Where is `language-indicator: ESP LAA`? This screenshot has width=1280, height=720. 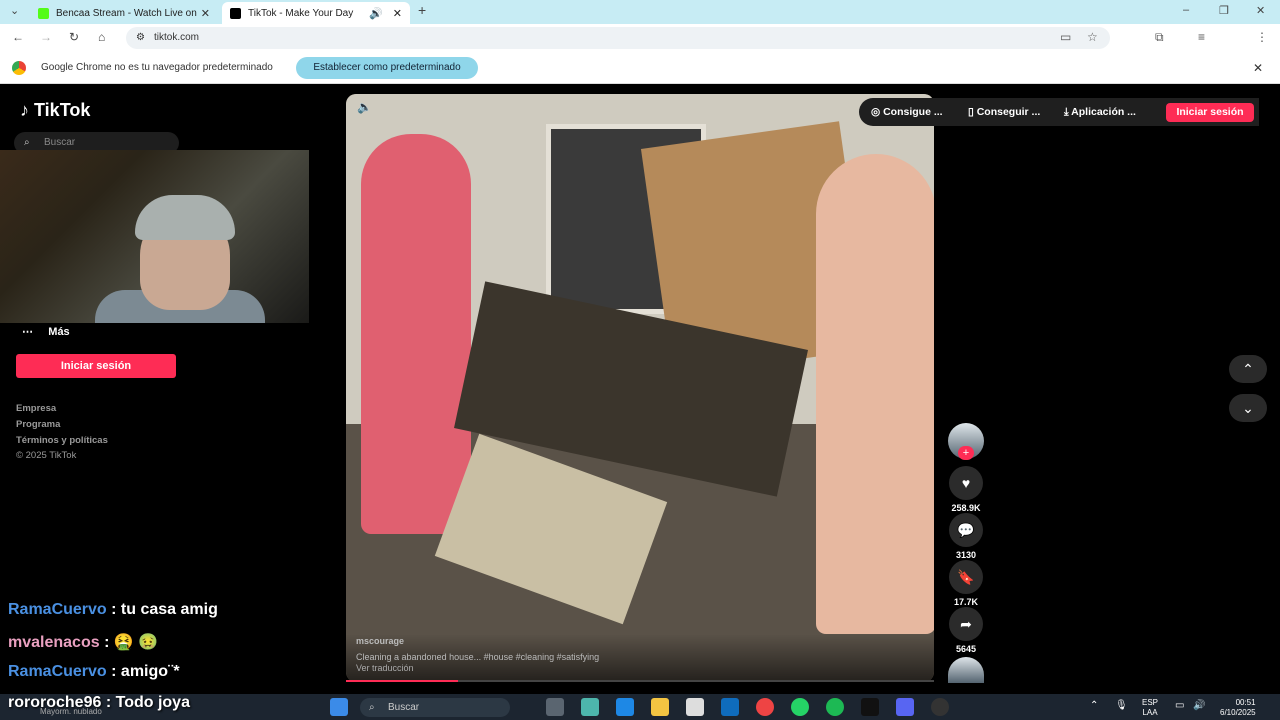 language-indicator: ESP LAA is located at coordinates (1150, 708).